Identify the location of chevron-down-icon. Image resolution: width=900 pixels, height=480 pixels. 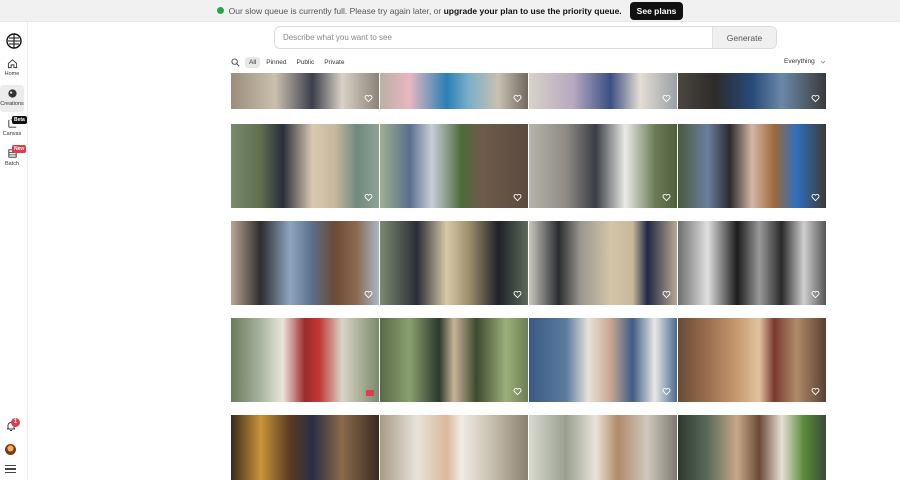
(823, 62).